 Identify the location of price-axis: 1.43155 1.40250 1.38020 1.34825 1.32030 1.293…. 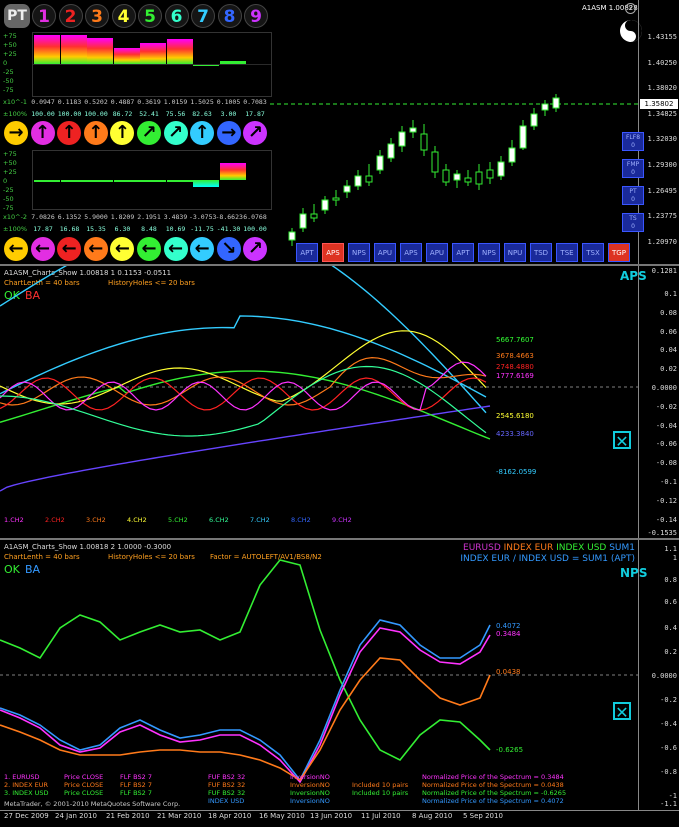
(658, 135).